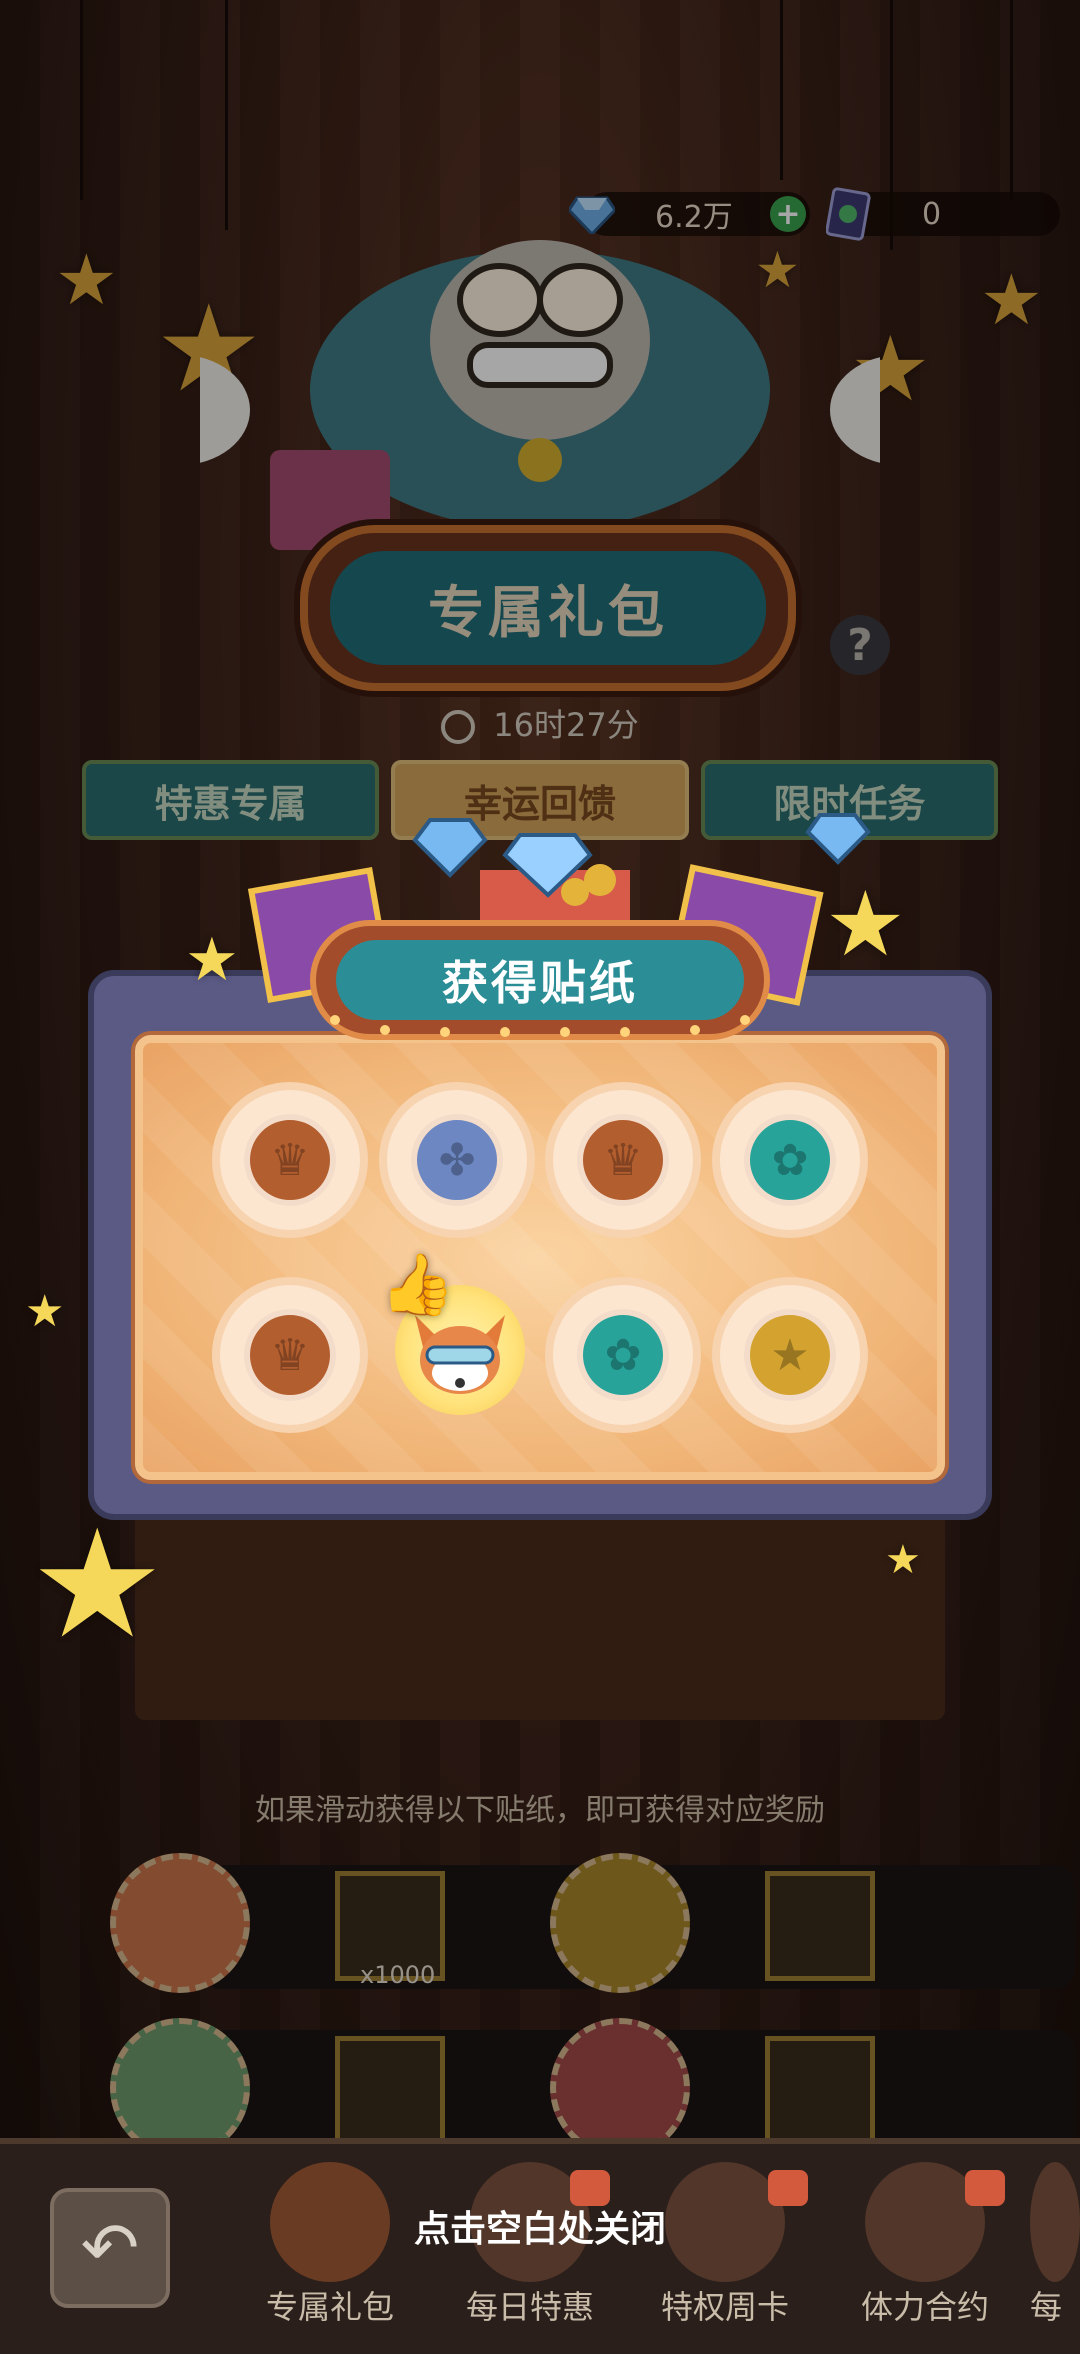  I want to click on sticker-propeller-blue: ✤, so click(457, 1160).